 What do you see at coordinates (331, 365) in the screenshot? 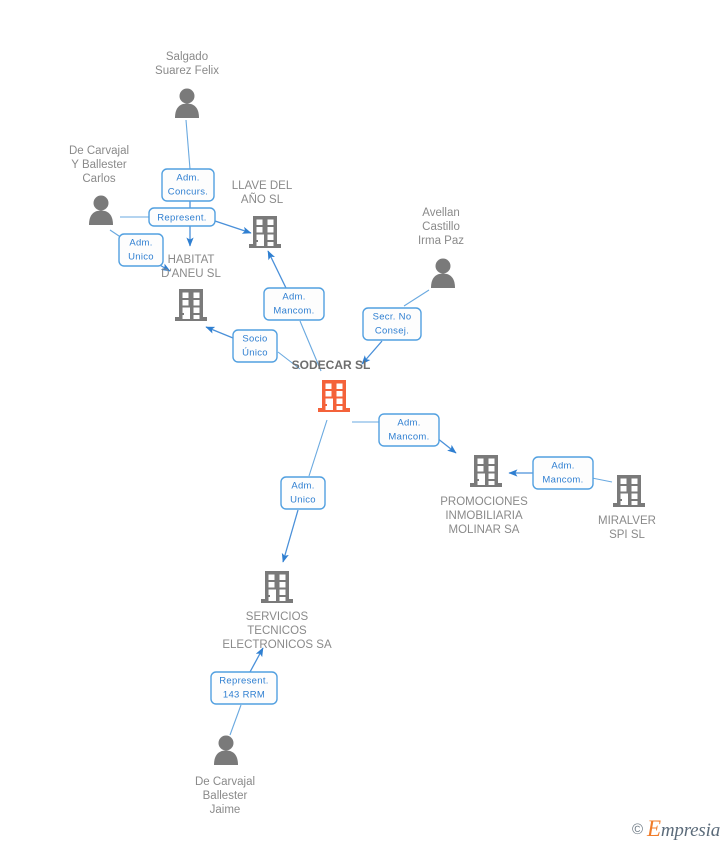
I see `page-title: SODECAR SL` at bounding box center [331, 365].